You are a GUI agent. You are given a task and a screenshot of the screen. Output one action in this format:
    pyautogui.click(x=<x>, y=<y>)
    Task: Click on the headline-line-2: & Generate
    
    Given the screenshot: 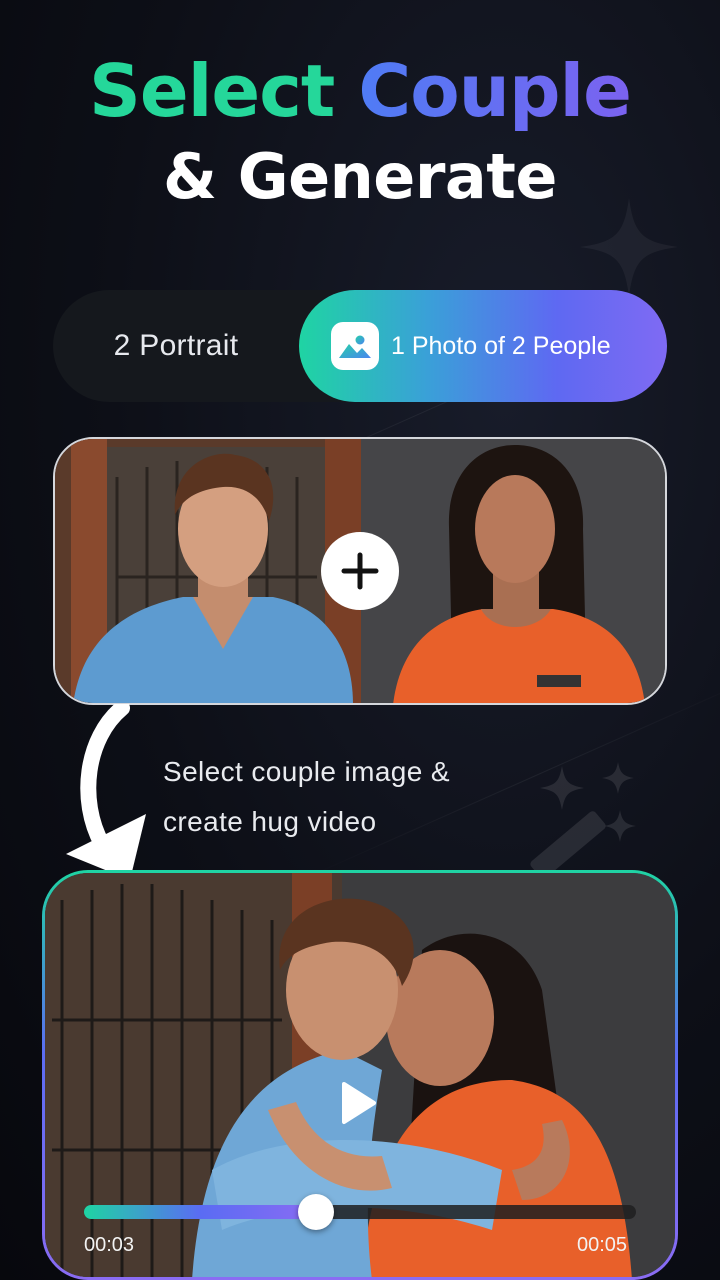 What is the action you would take?
    pyautogui.click(x=360, y=176)
    